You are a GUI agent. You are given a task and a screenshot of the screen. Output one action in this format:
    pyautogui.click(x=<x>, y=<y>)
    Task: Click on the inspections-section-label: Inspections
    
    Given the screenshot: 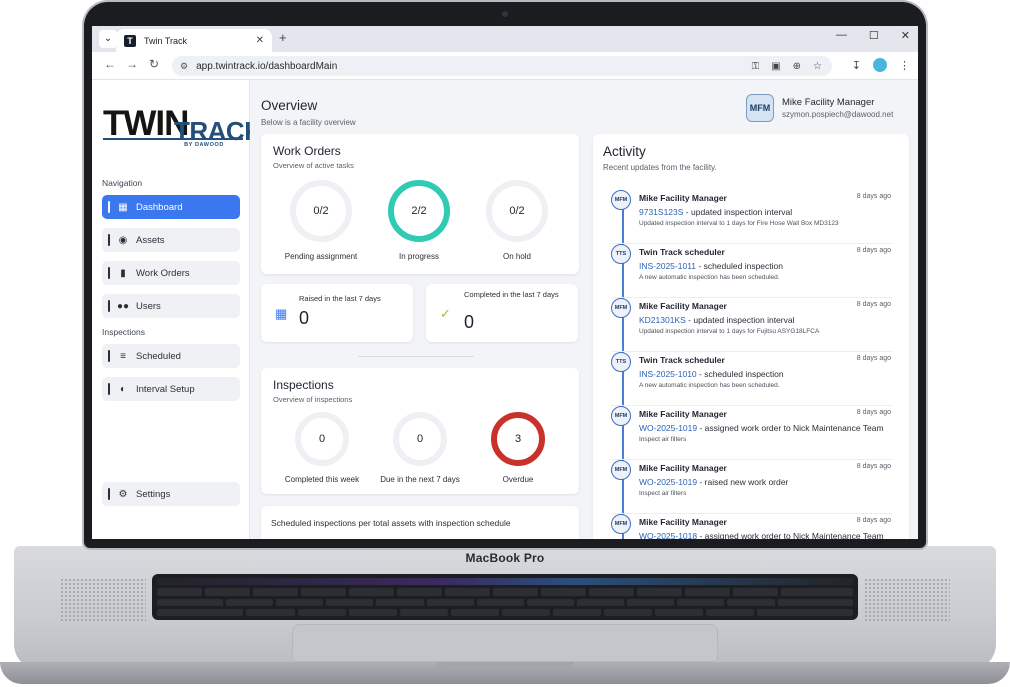 What is the action you would take?
    pyautogui.click(x=123, y=332)
    